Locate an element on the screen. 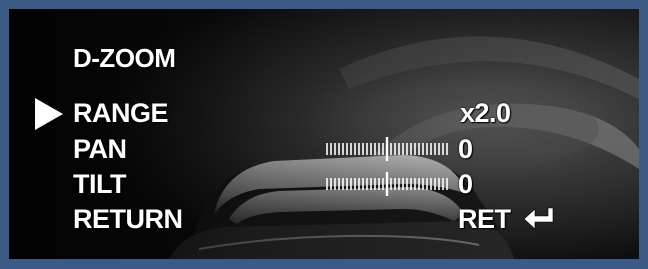 The width and height of the screenshot is (648, 269). tilt-slider-scale is located at coordinates (387, 184).